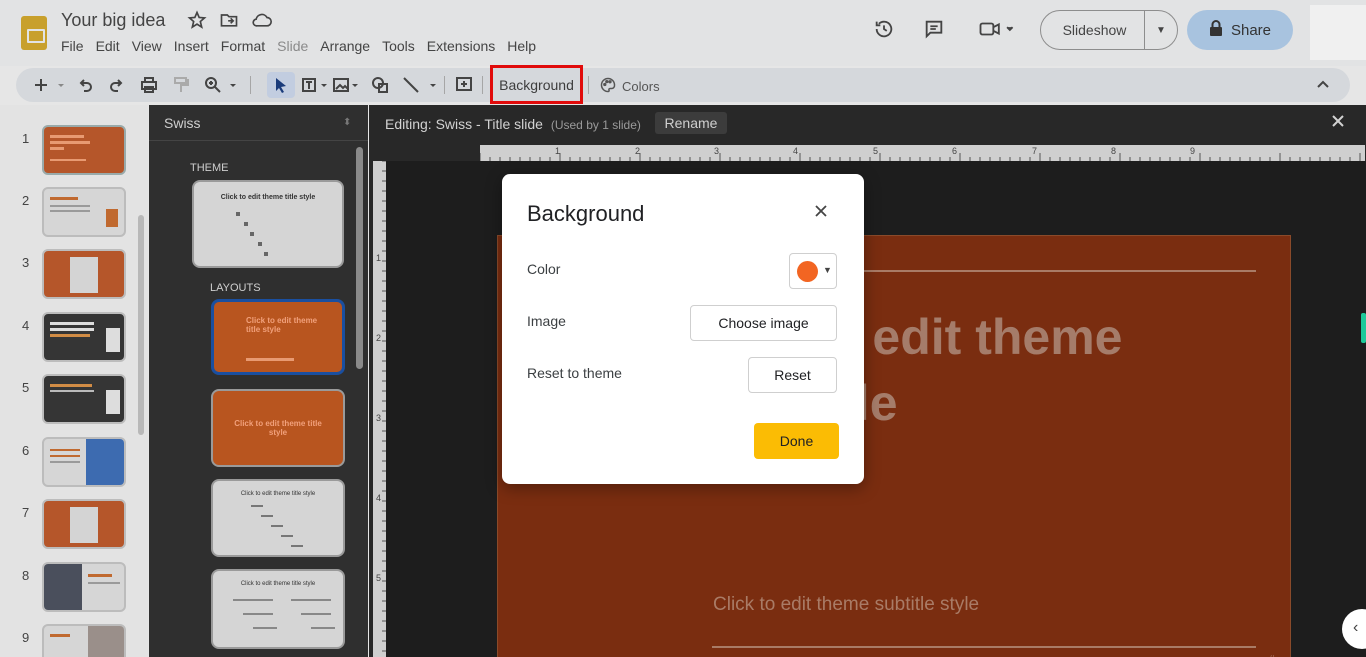  What do you see at coordinates (822, 212) in the screenshot?
I see `close-icon` at bounding box center [822, 212].